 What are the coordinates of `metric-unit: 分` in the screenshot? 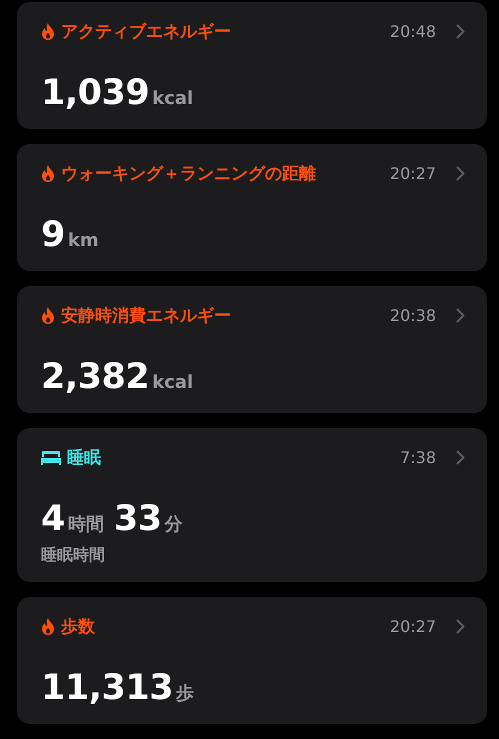 It's located at (173, 524).